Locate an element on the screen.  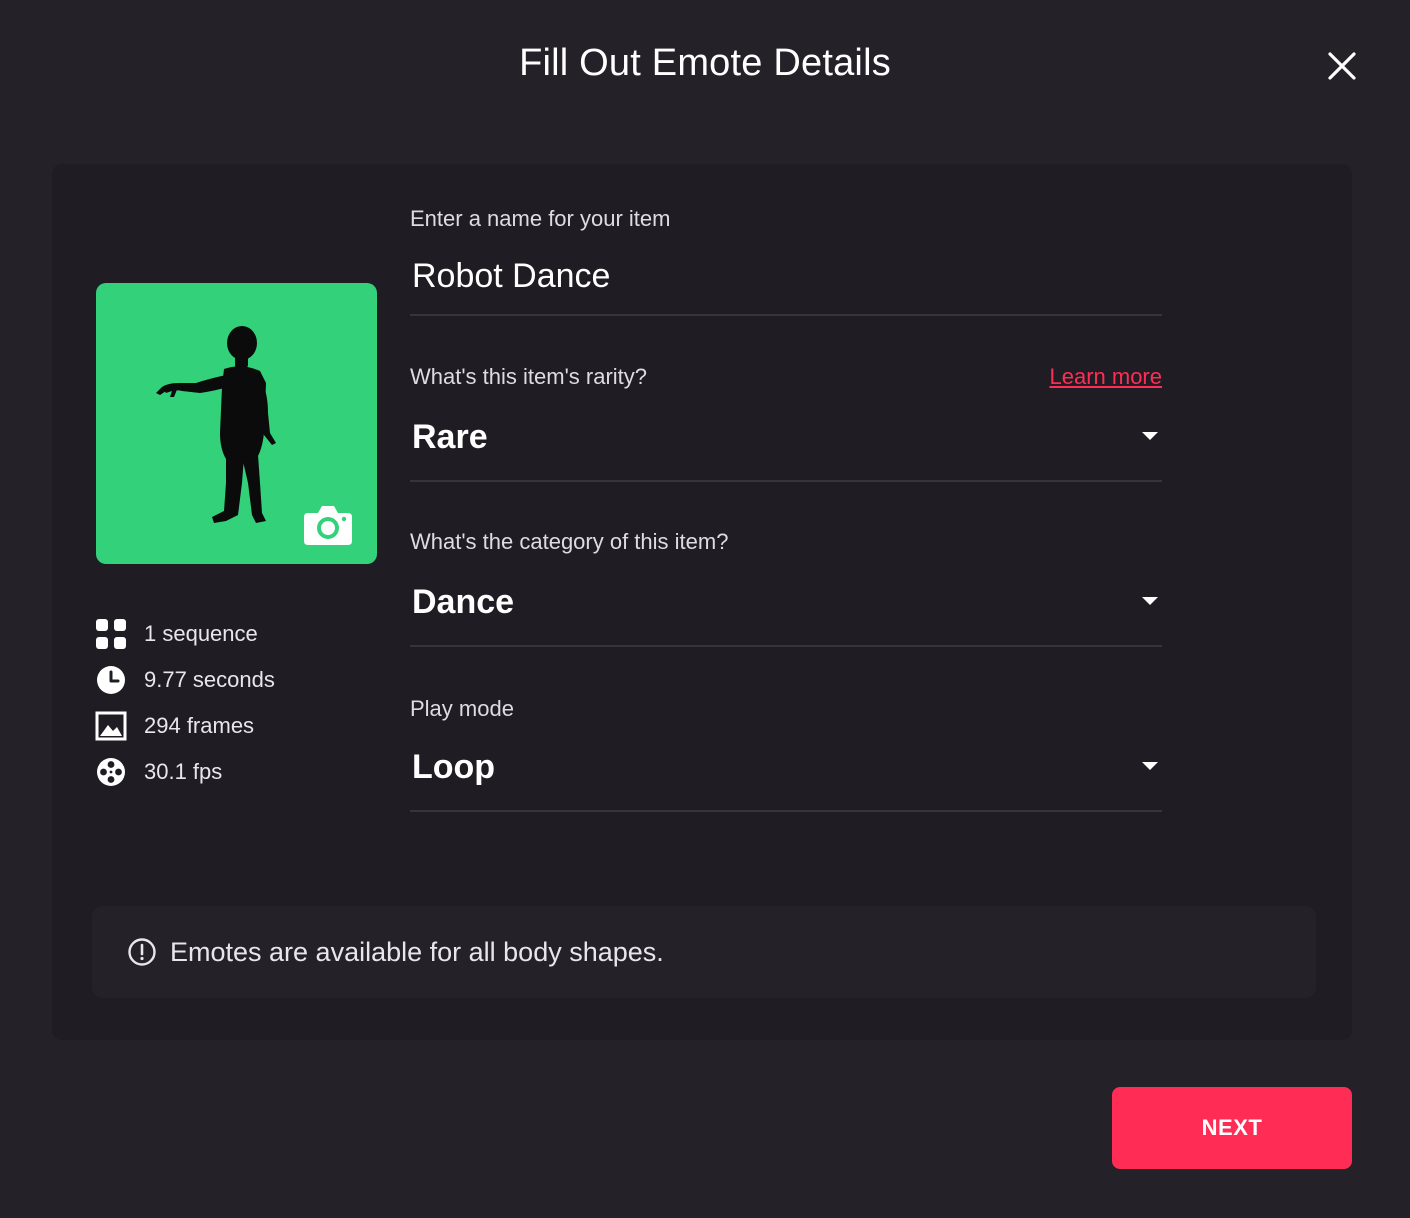
stat-fps: 30.1 fps is located at coordinates (245, 772).